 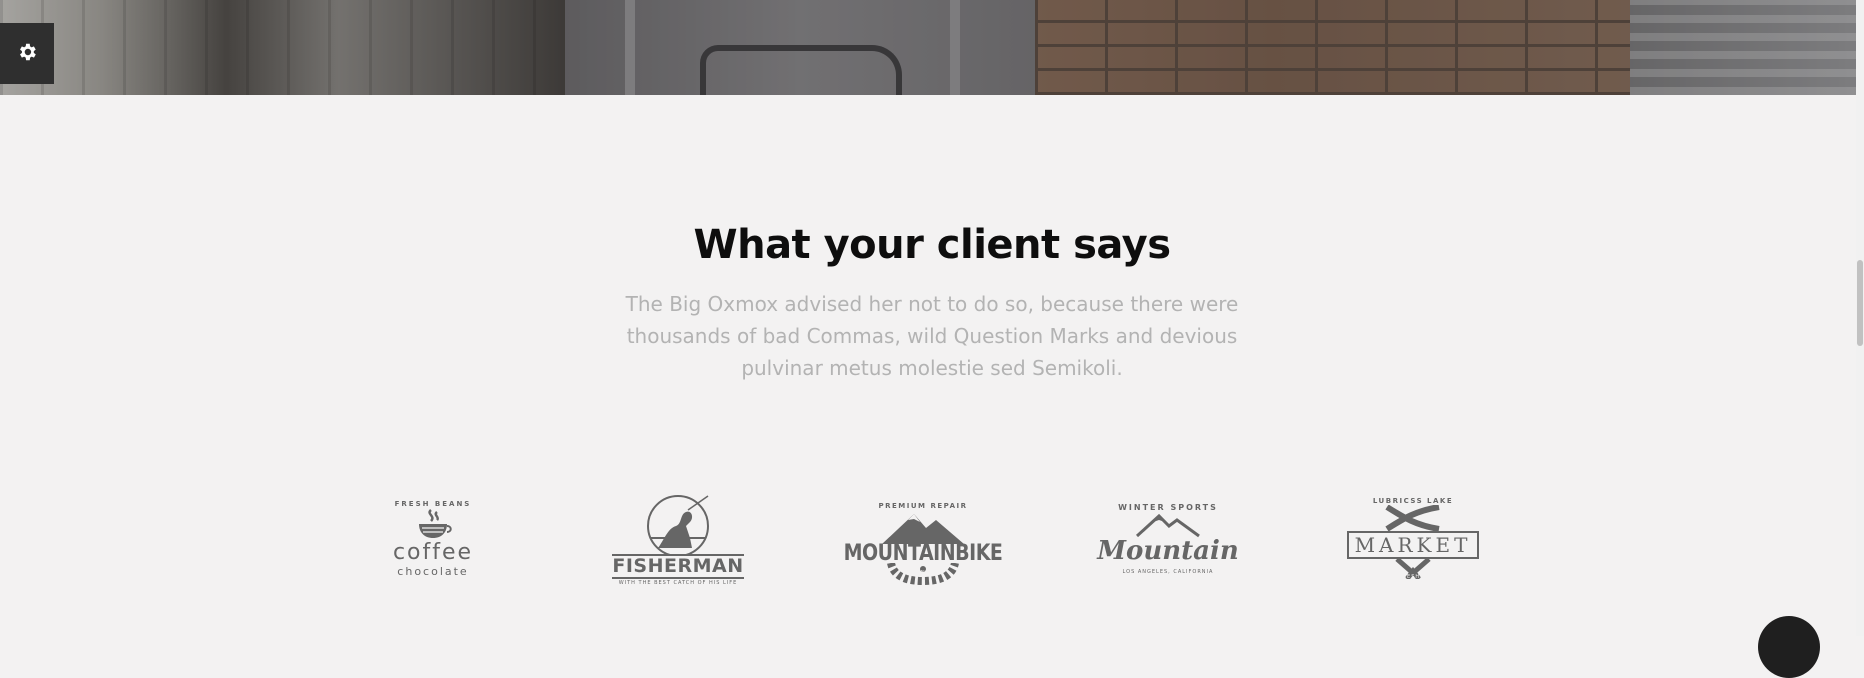 I want to click on client-logo-market: LUBRICSS LAKE MARKET FRESHLY, so click(x=1413, y=539).